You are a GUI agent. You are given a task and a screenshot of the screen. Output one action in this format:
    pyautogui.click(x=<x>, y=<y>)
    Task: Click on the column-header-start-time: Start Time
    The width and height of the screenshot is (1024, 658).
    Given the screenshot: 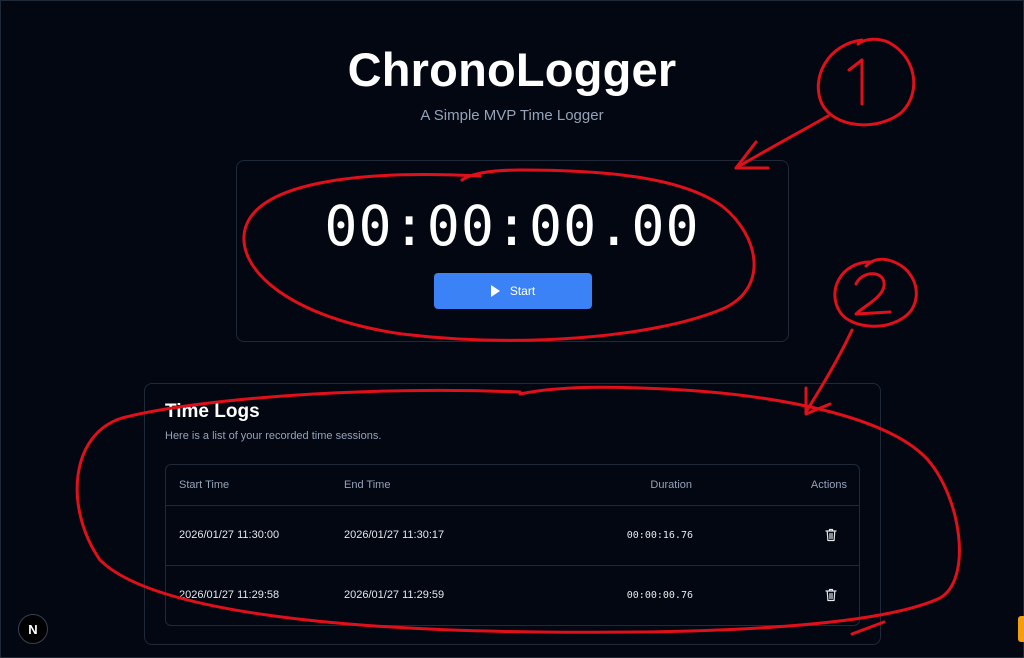 What is the action you would take?
    pyautogui.click(x=204, y=485)
    